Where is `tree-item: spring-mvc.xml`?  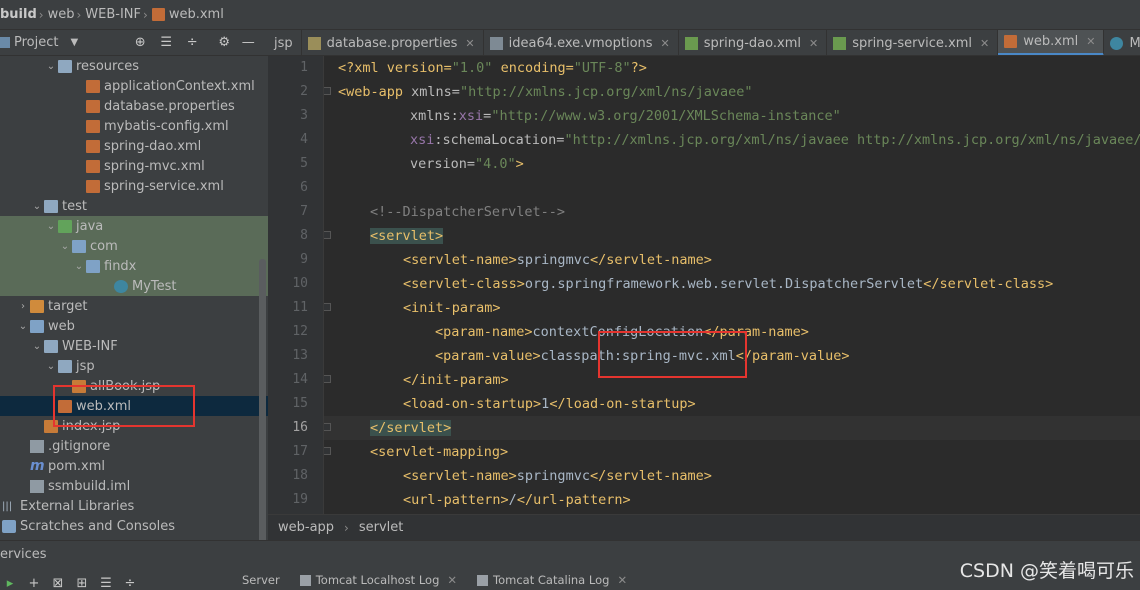
tree-item: spring-mvc.xml is located at coordinates (134, 166).